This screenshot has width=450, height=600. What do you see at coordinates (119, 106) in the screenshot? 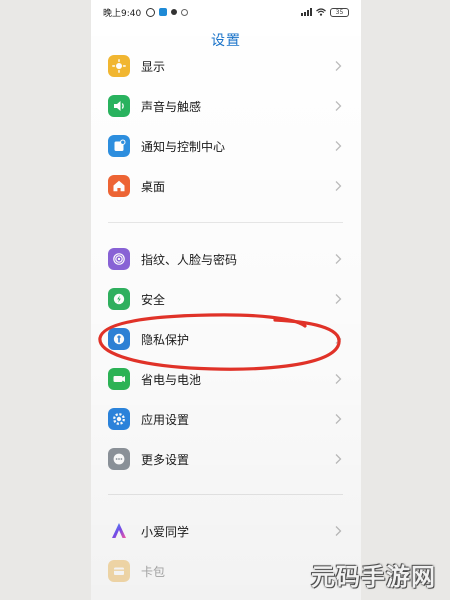
I see `sound-icon` at bounding box center [119, 106].